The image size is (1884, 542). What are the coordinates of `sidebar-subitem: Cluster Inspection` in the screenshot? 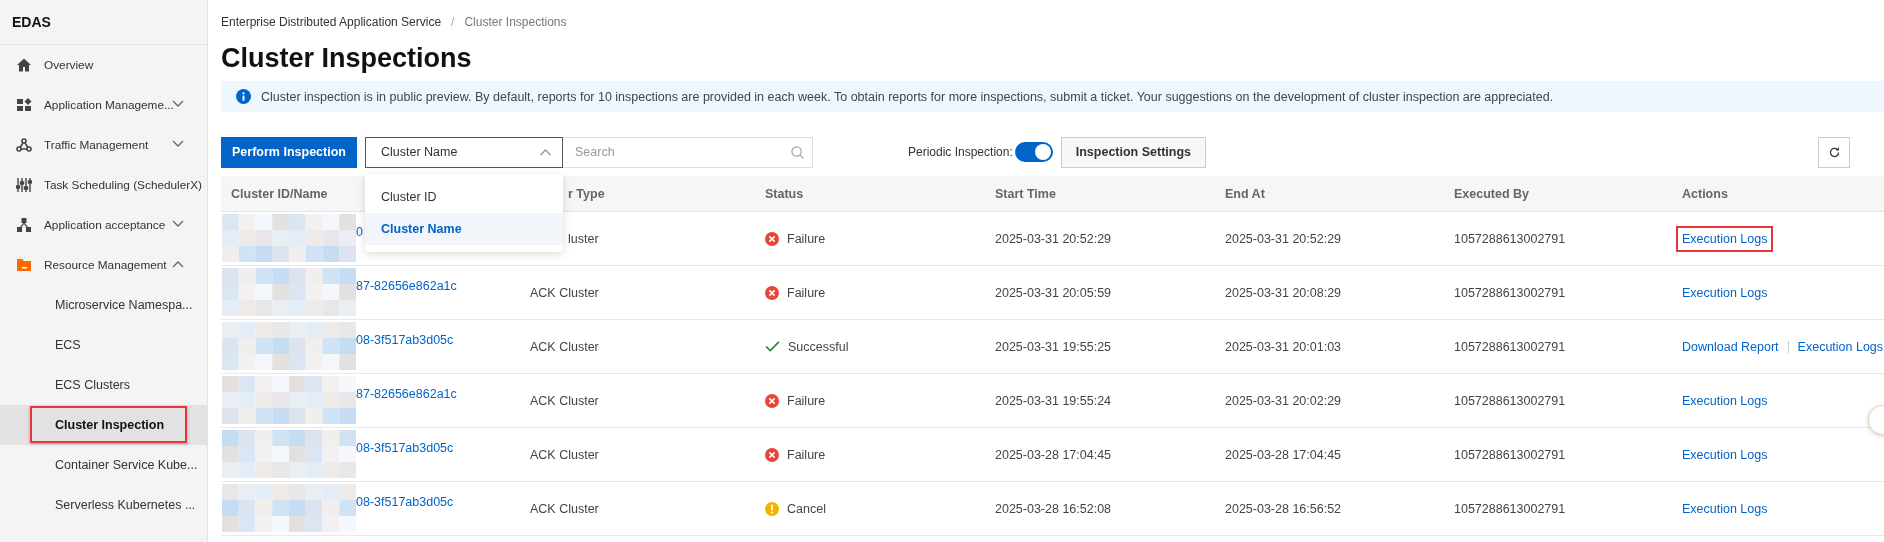 It's located at (103, 425).